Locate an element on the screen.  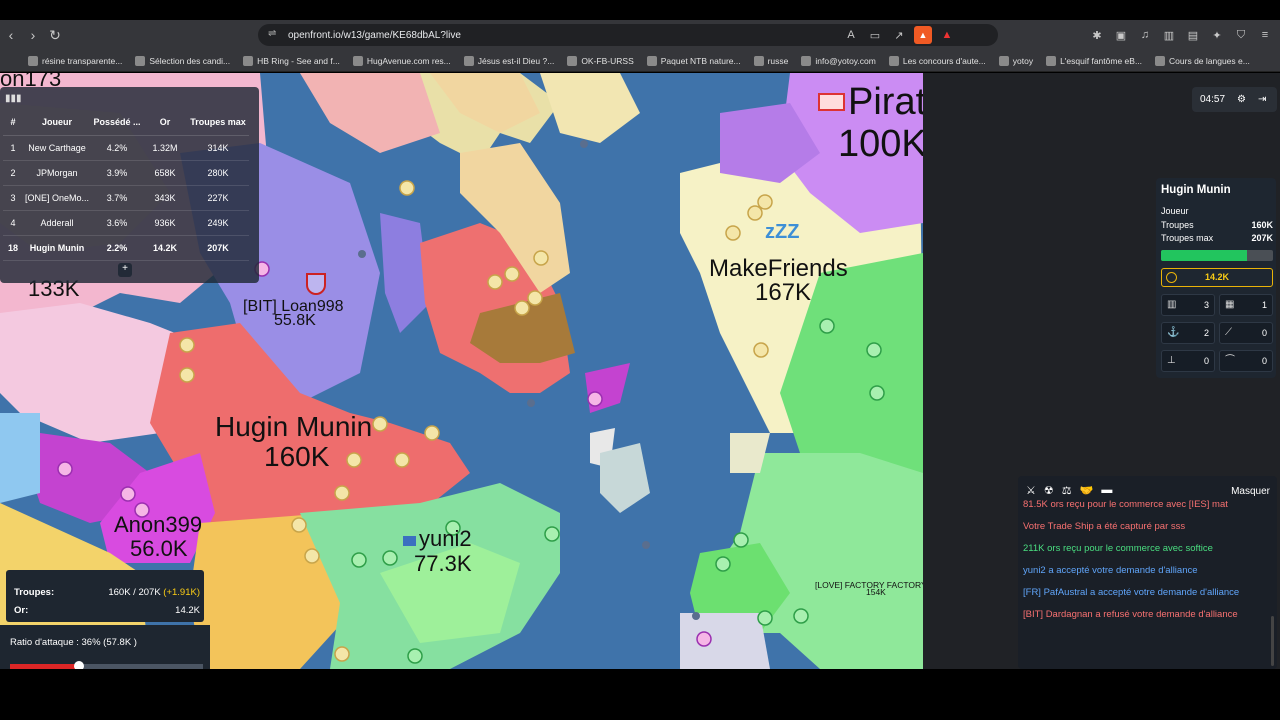
stats-troops-label: Troupes: is located at coordinates (34, 592).